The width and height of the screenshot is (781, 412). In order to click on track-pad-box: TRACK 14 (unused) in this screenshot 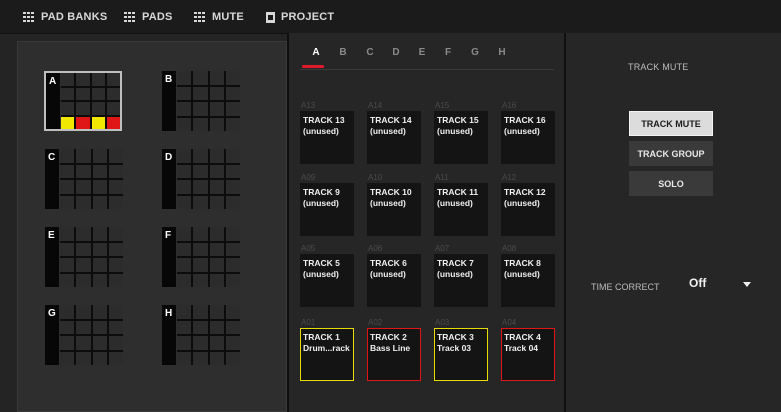, I will do `click(394, 137)`.